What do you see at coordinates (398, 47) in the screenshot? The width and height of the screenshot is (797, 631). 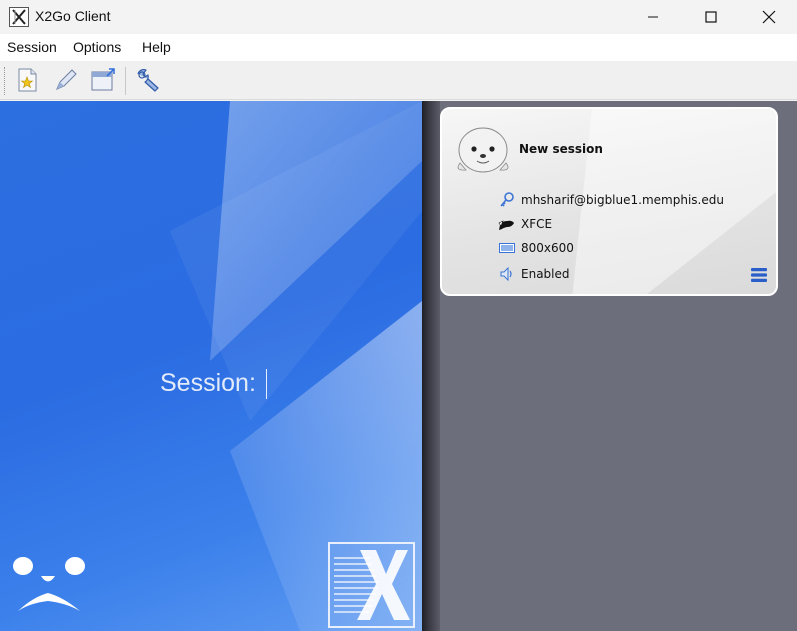 I see `menu-bar: Session Options Help` at bounding box center [398, 47].